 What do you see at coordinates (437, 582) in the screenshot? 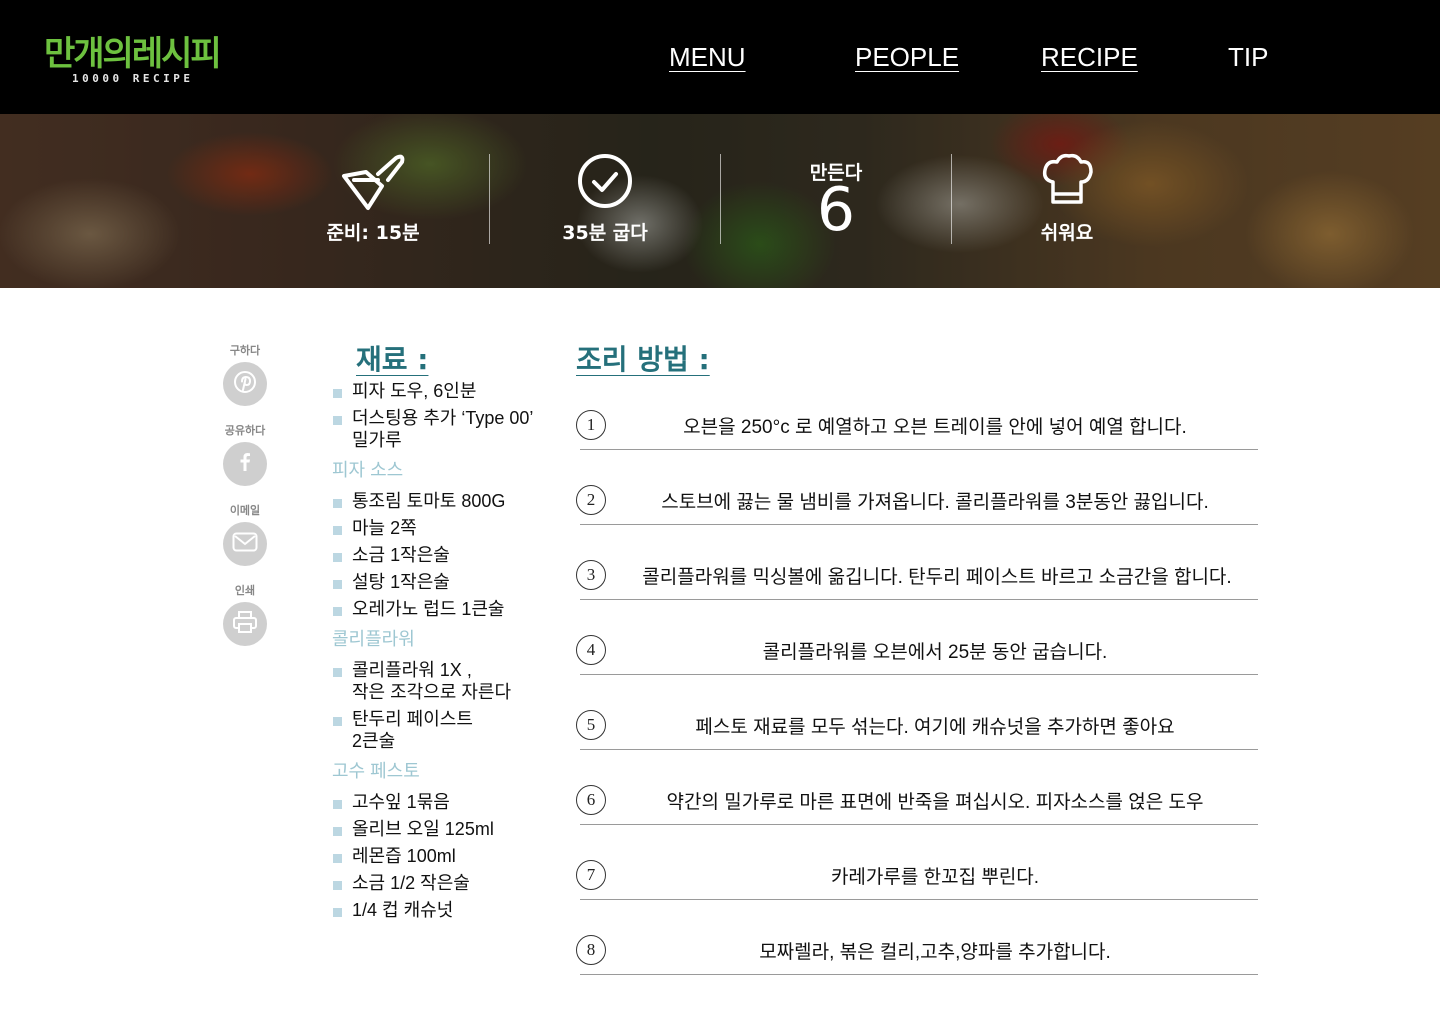
I see `ingredient-item: 설탕 1작은술` at bounding box center [437, 582].